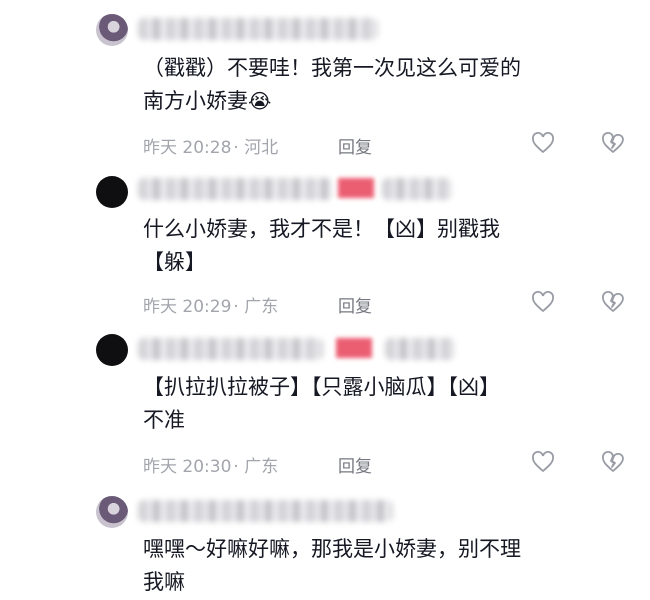 The image size is (650, 600). I want to click on comment-text-line-2: 【躲】, so click(174, 262).